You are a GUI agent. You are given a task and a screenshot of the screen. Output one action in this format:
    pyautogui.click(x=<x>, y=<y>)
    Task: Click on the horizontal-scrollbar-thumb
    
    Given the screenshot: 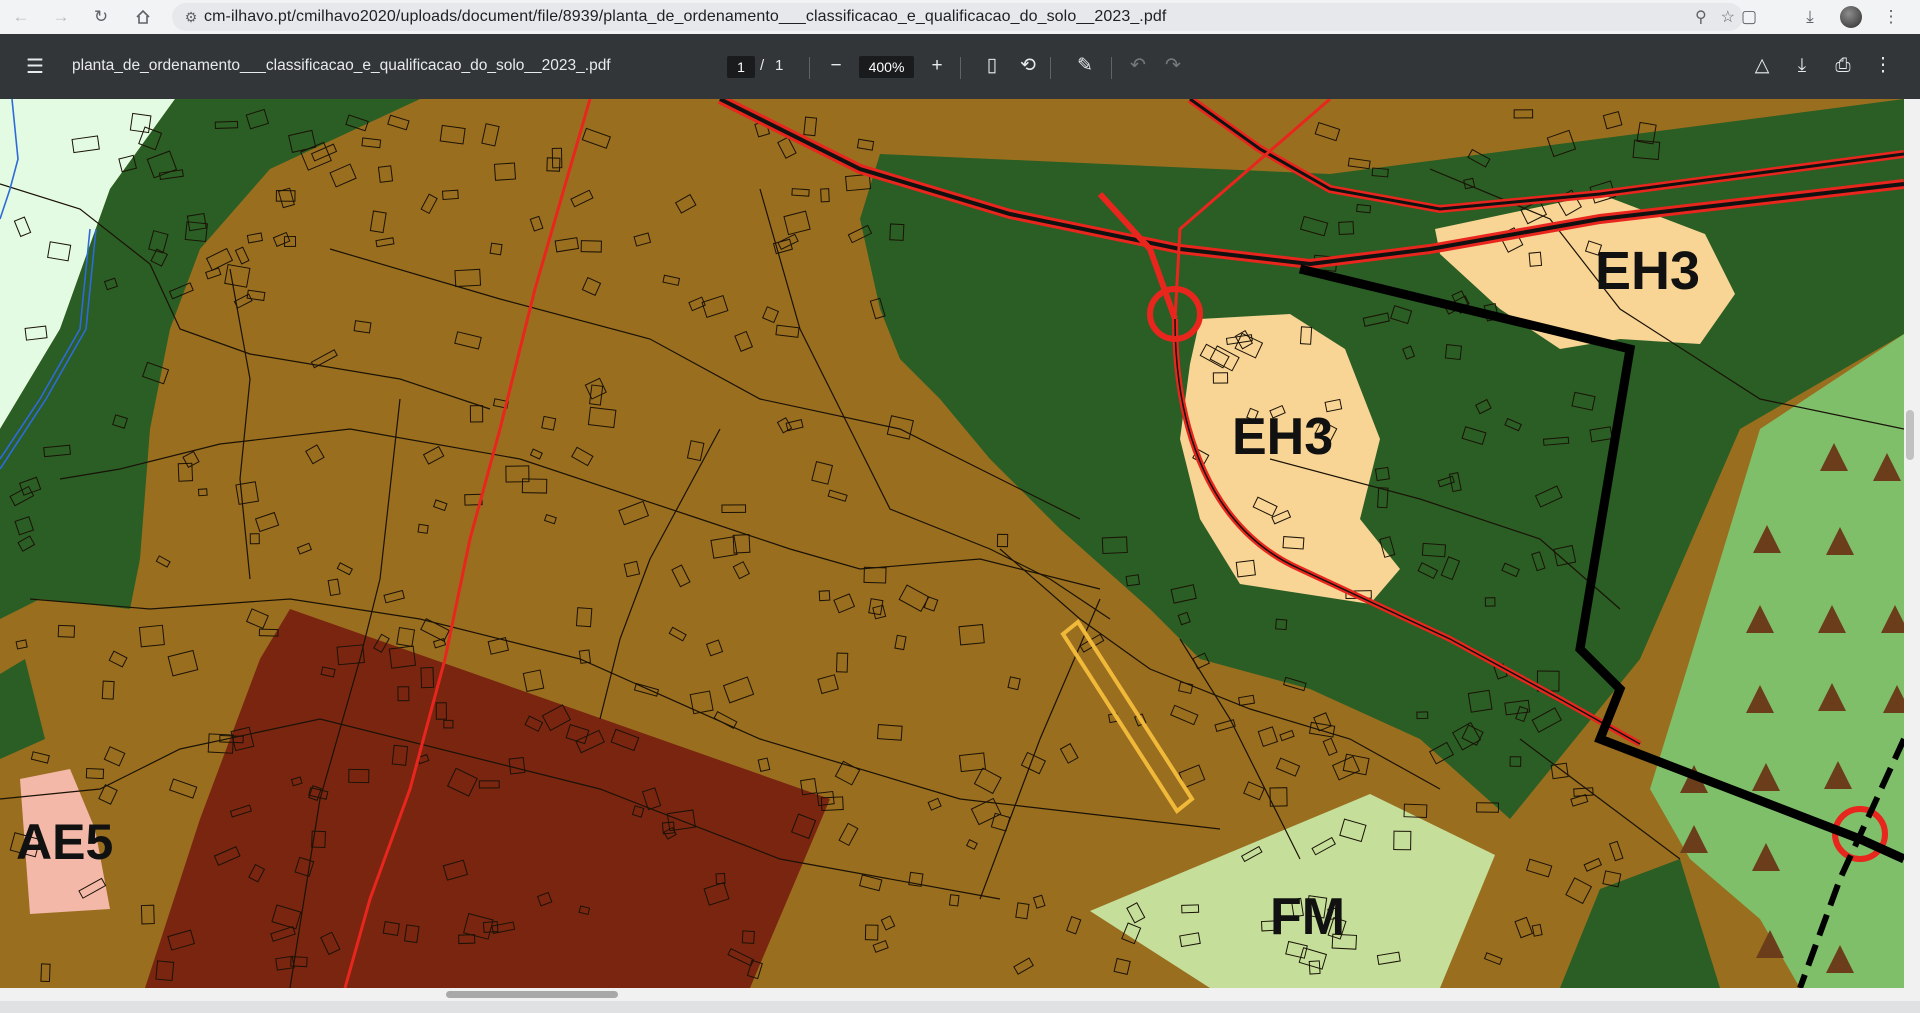 What is the action you would take?
    pyautogui.click(x=532, y=994)
    